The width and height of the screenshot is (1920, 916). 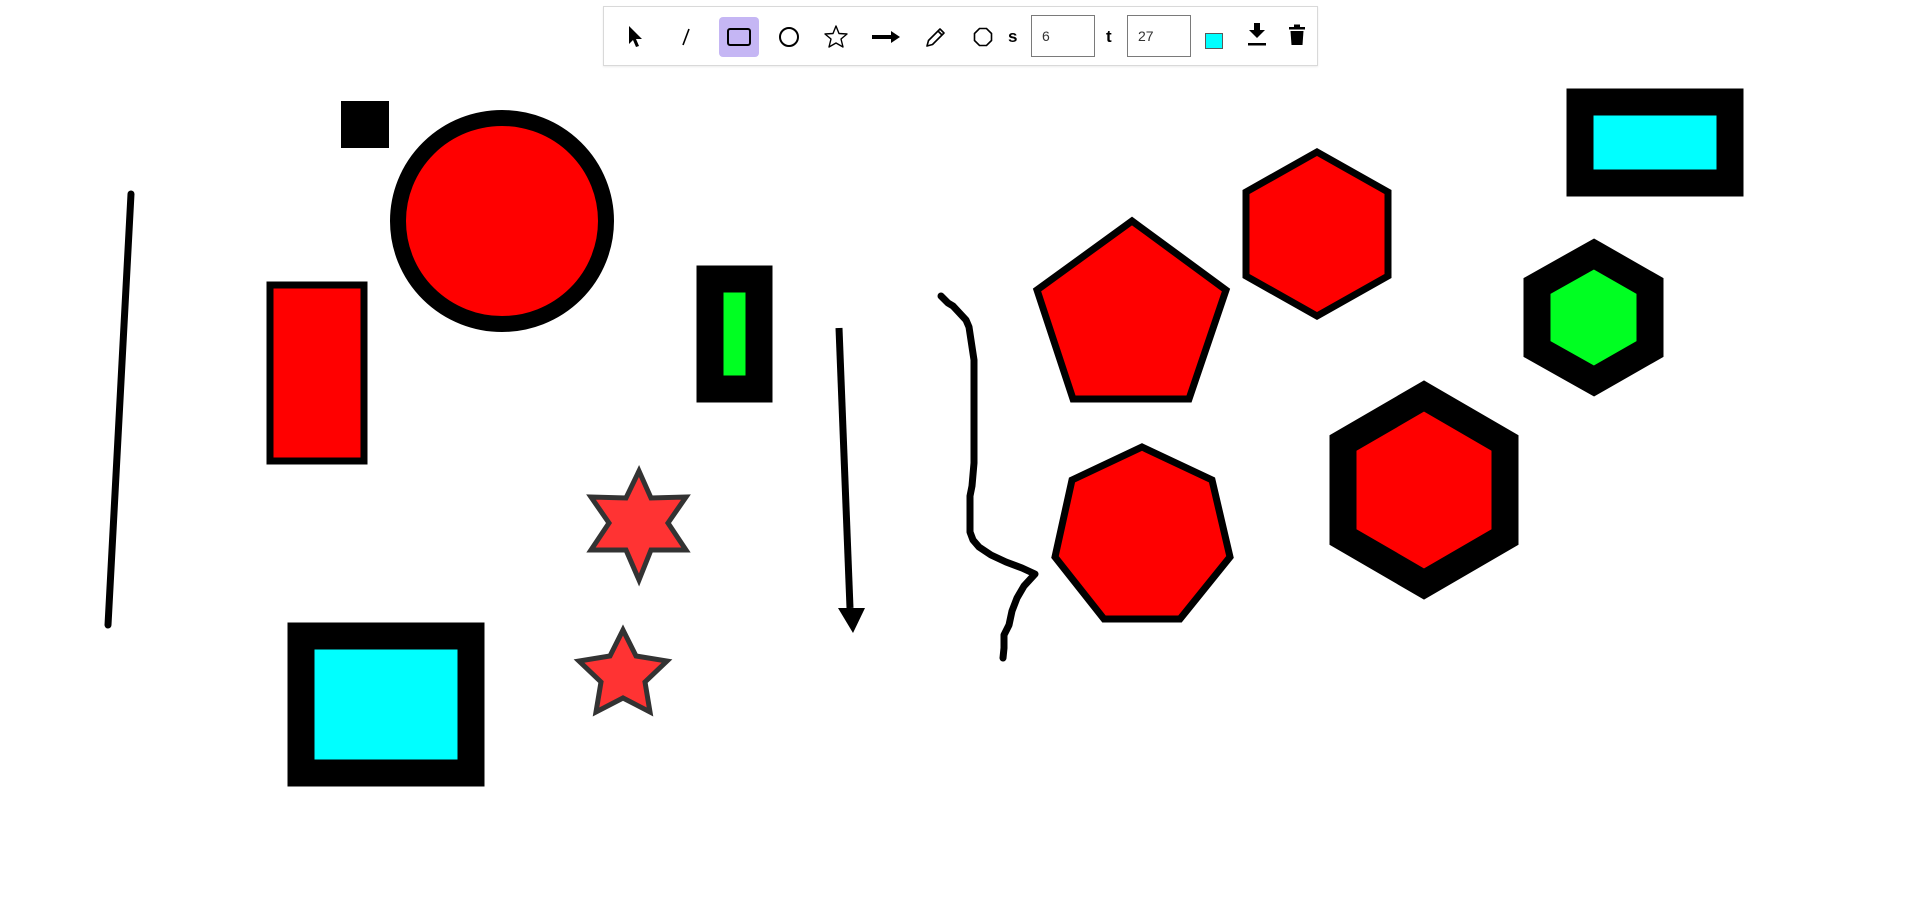 I want to click on shape-circle, so click(x=502, y=221).